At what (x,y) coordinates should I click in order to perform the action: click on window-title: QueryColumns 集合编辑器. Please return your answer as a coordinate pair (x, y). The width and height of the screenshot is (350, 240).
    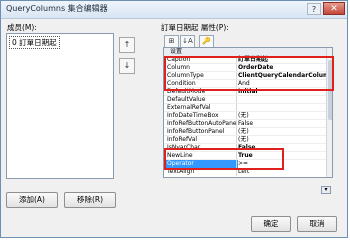
    Looking at the image, I should click on (57, 8).